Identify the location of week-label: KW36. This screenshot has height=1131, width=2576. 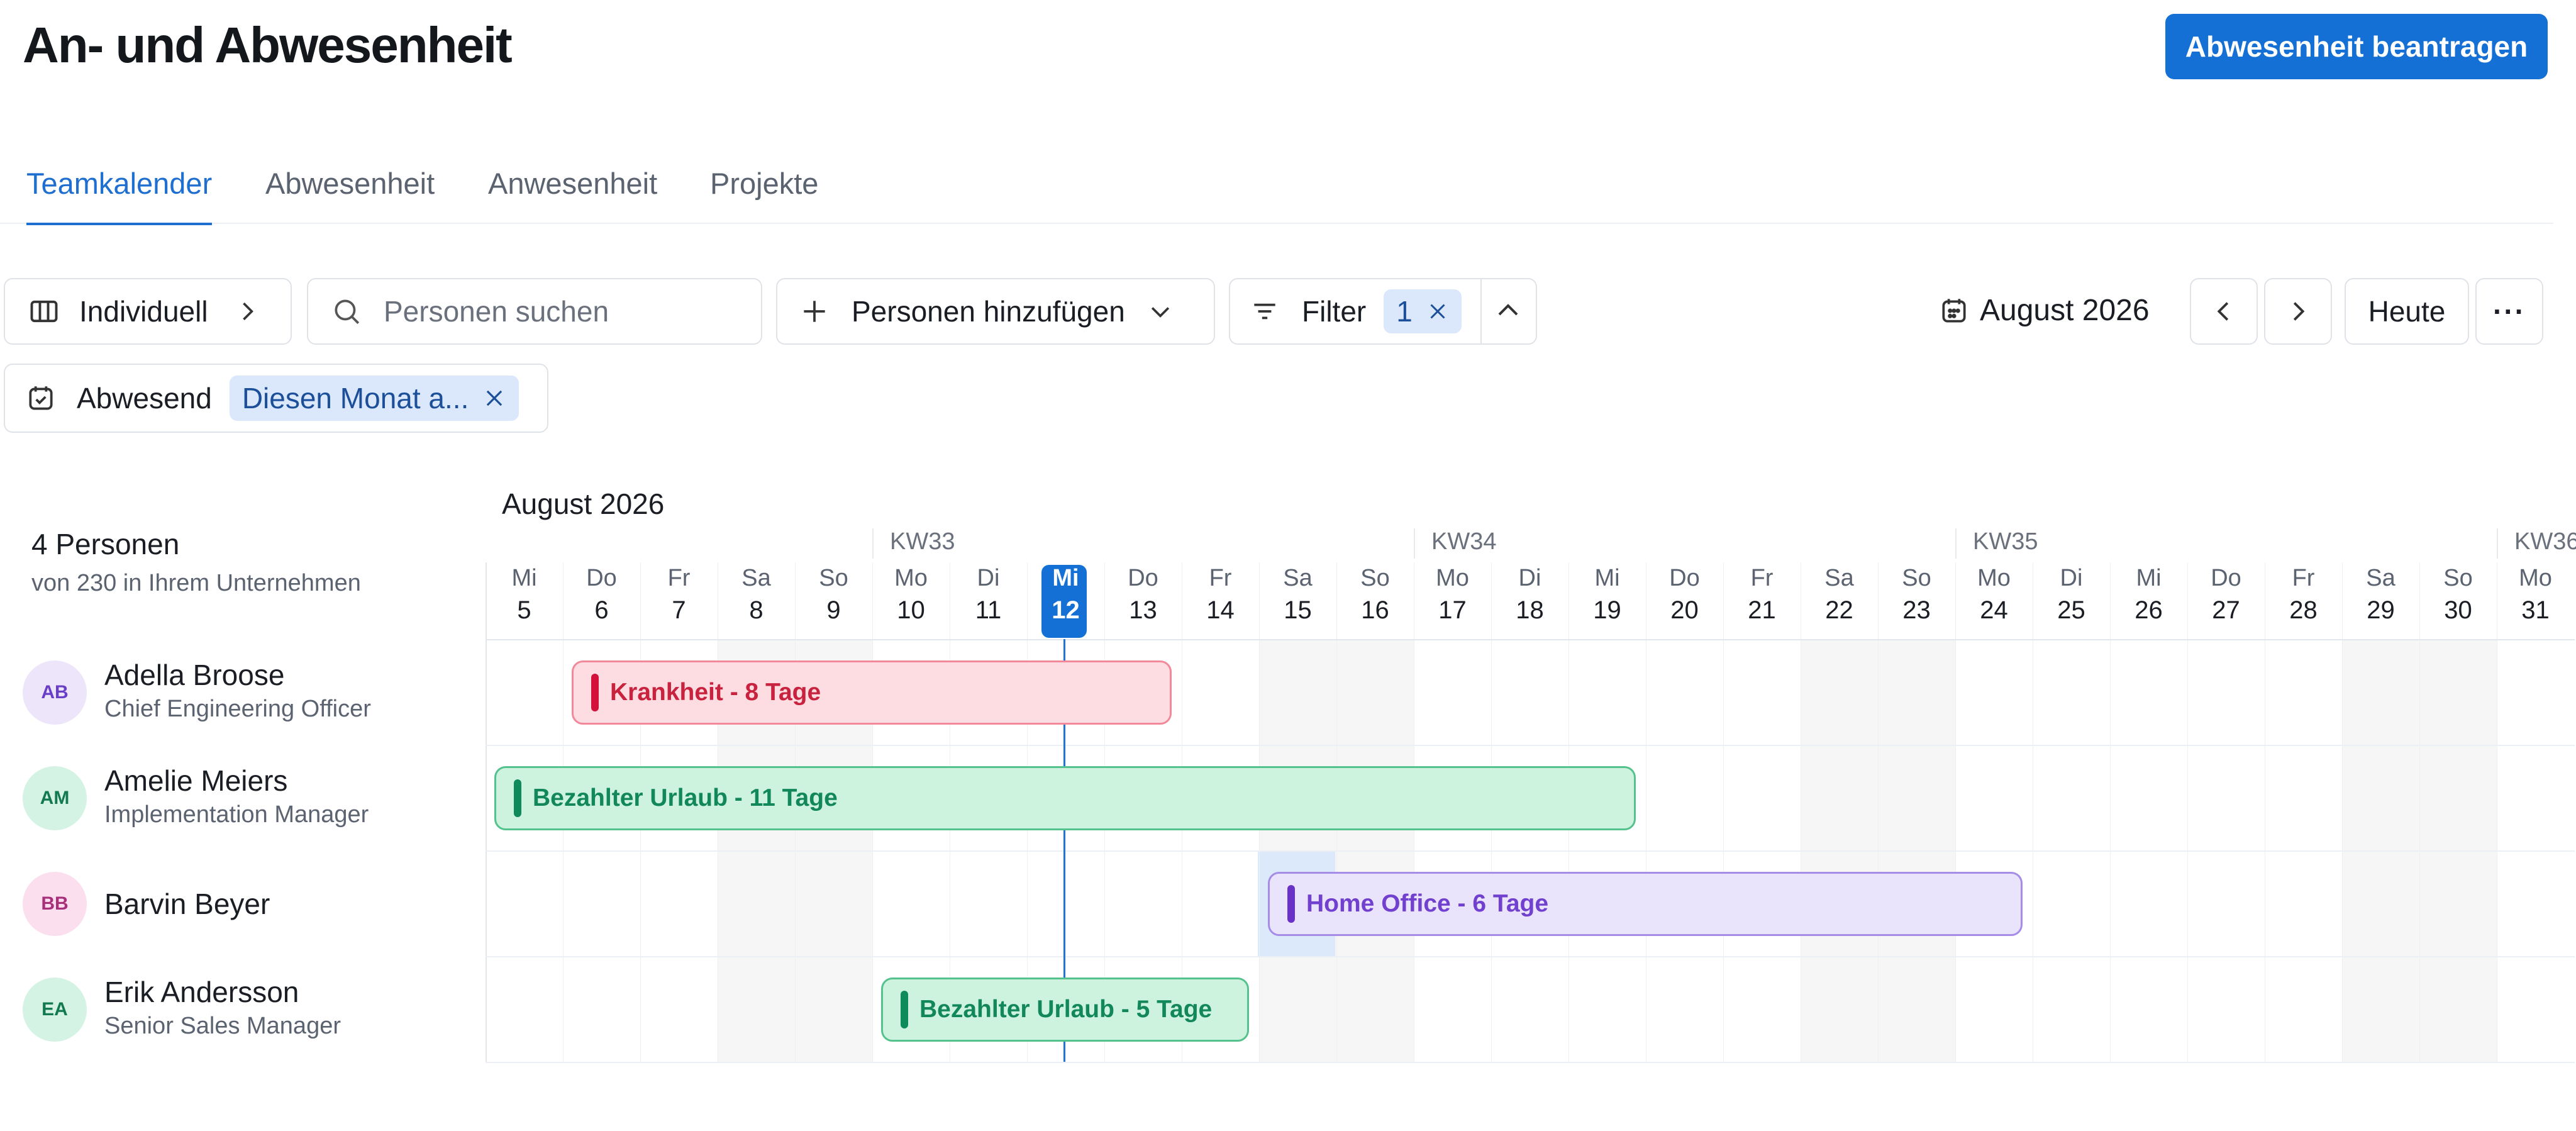
(2545, 541).